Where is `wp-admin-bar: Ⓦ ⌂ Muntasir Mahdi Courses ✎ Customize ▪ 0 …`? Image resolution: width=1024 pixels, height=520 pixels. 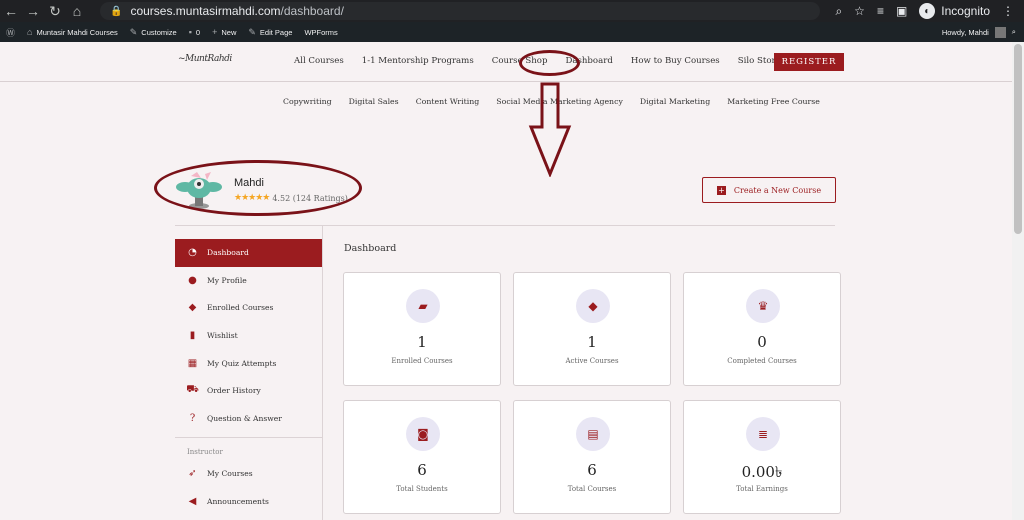
wp-admin-bar: Ⓦ ⌂ Muntasir Mahdi Courses ✎ Customize ▪ 0 … is located at coordinates (512, 32).